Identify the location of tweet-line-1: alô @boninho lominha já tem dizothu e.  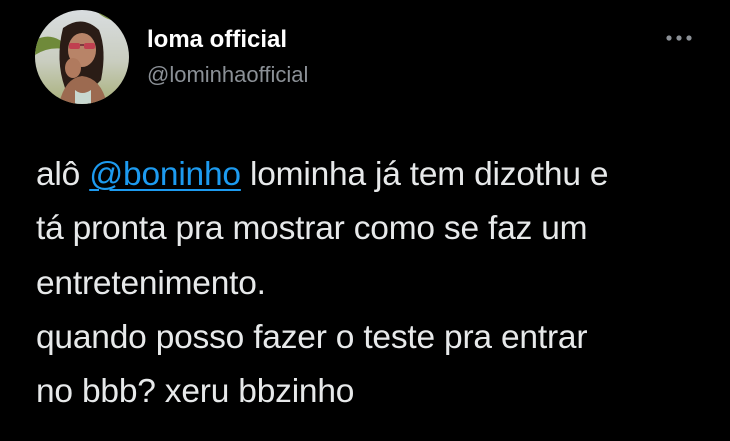
(376, 175).